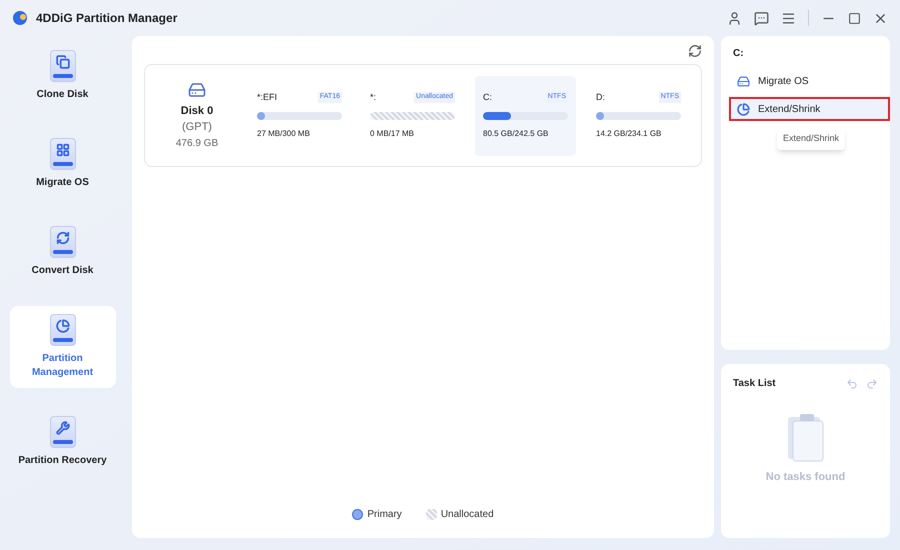  What do you see at coordinates (788, 18) in the screenshot?
I see `menu-icon` at bounding box center [788, 18].